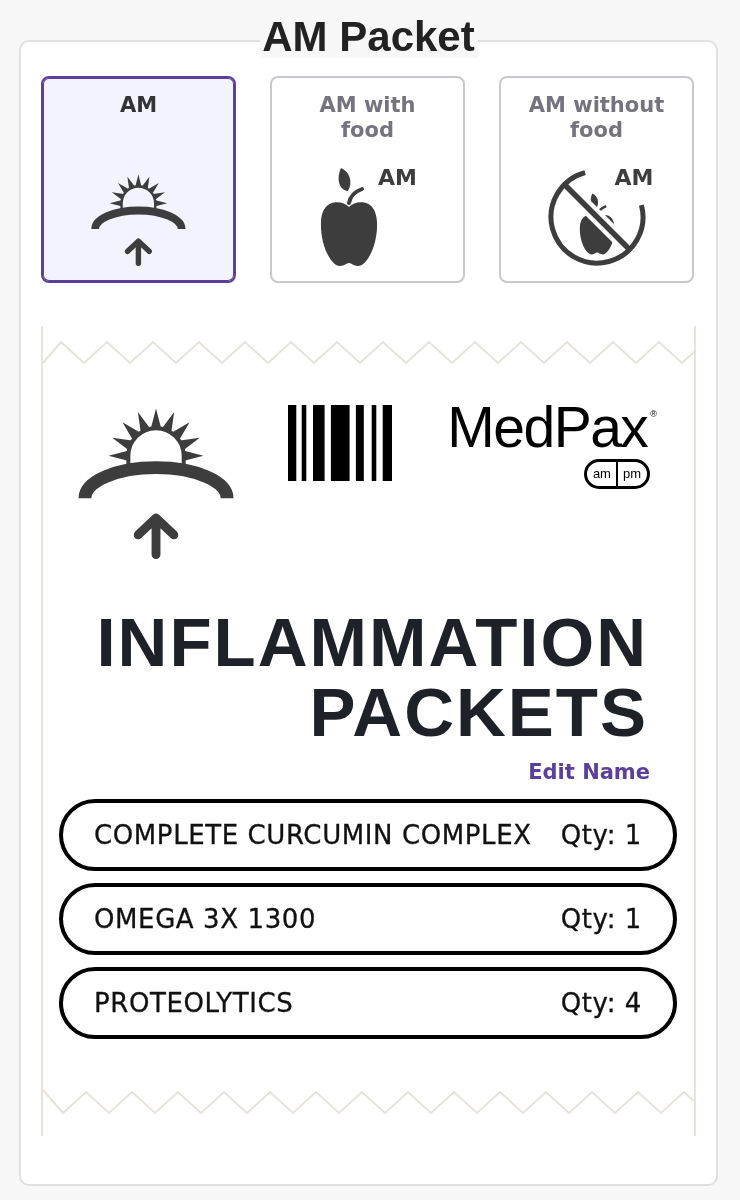 The height and width of the screenshot is (1200, 740). I want to click on logo-wordmark: MedPax$^{®}$, so click(552, 427).